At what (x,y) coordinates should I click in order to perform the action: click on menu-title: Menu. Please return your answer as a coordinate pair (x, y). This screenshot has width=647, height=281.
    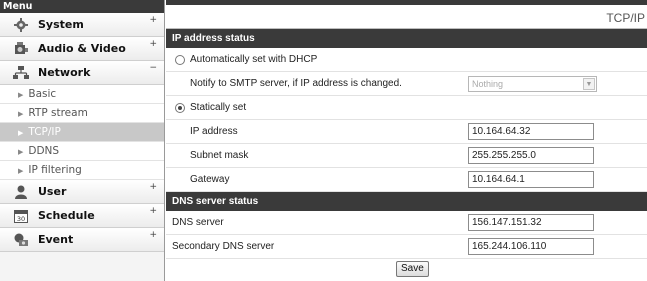
    Looking at the image, I should click on (82, 6).